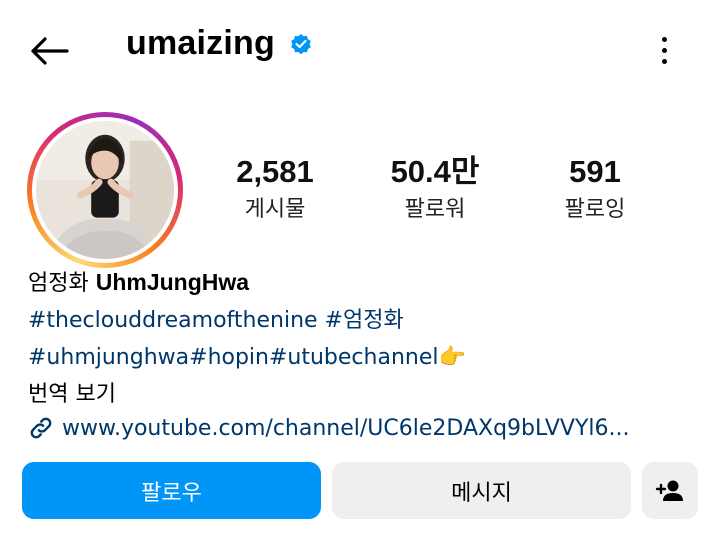 The image size is (720, 536). I want to click on posts-count: 2,581, so click(275, 171).